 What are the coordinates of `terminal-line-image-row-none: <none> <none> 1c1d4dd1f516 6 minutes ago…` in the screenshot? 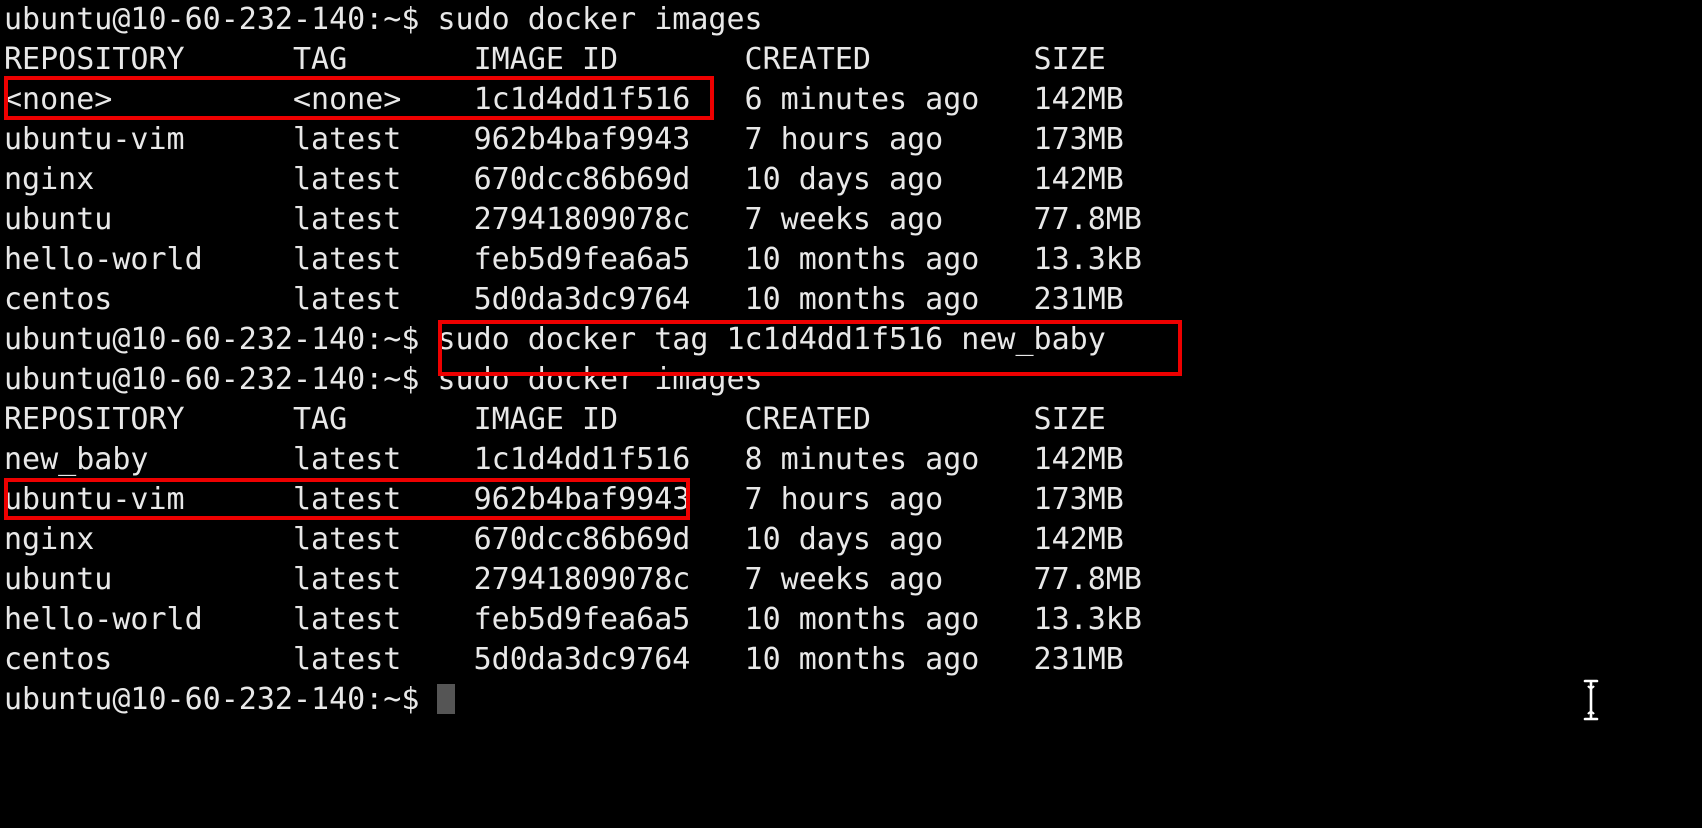 It's located at (851, 100).